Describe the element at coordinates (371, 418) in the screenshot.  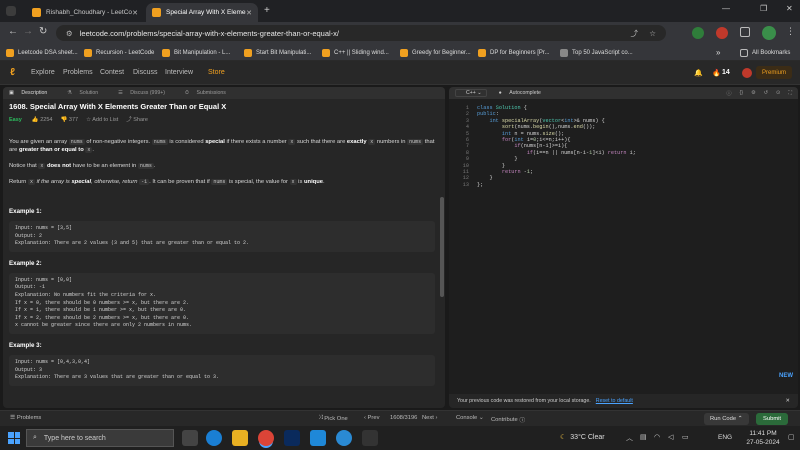
I see `prev-button: ‹ Prev` at that location.